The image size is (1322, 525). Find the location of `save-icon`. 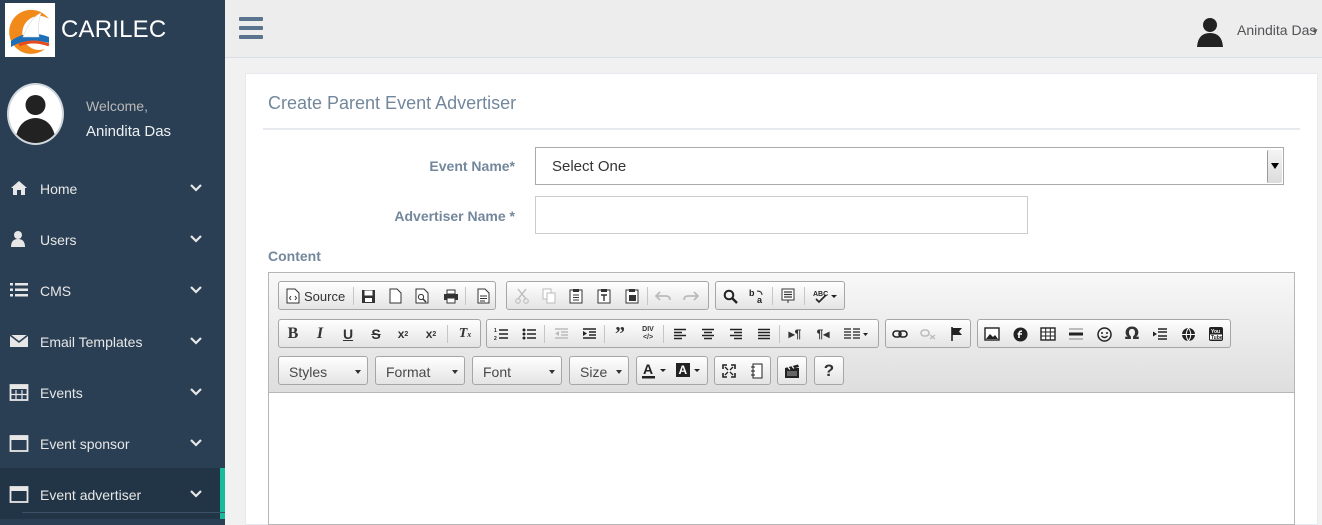

save-icon is located at coordinates (368, 296).